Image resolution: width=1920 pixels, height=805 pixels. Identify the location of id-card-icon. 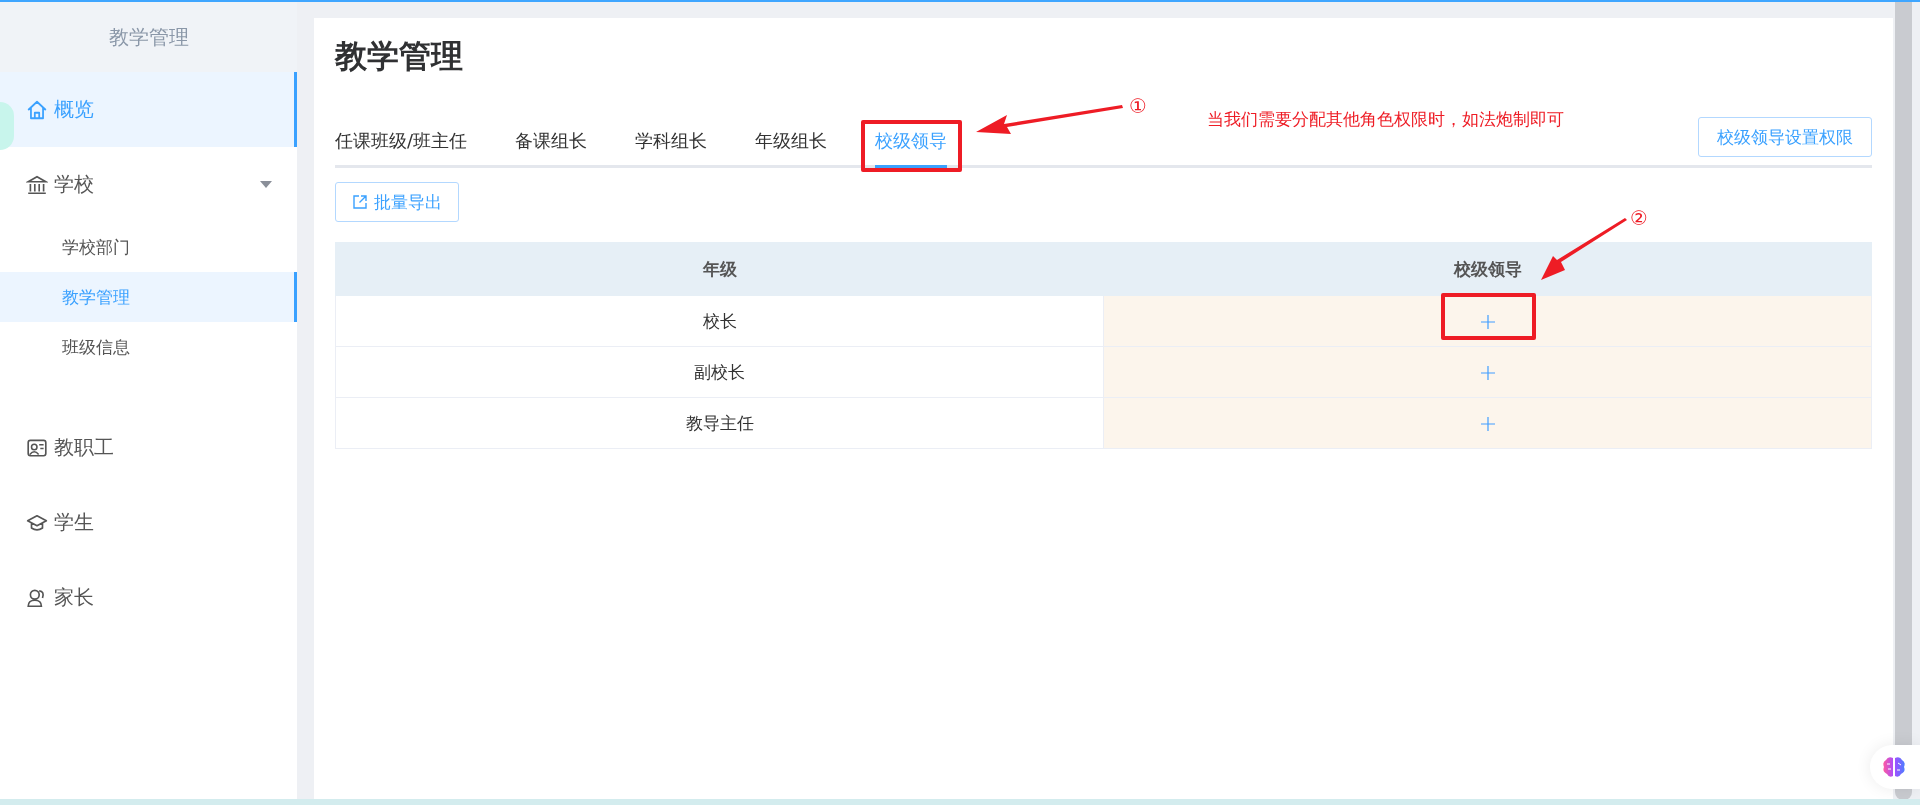
(37, 447).